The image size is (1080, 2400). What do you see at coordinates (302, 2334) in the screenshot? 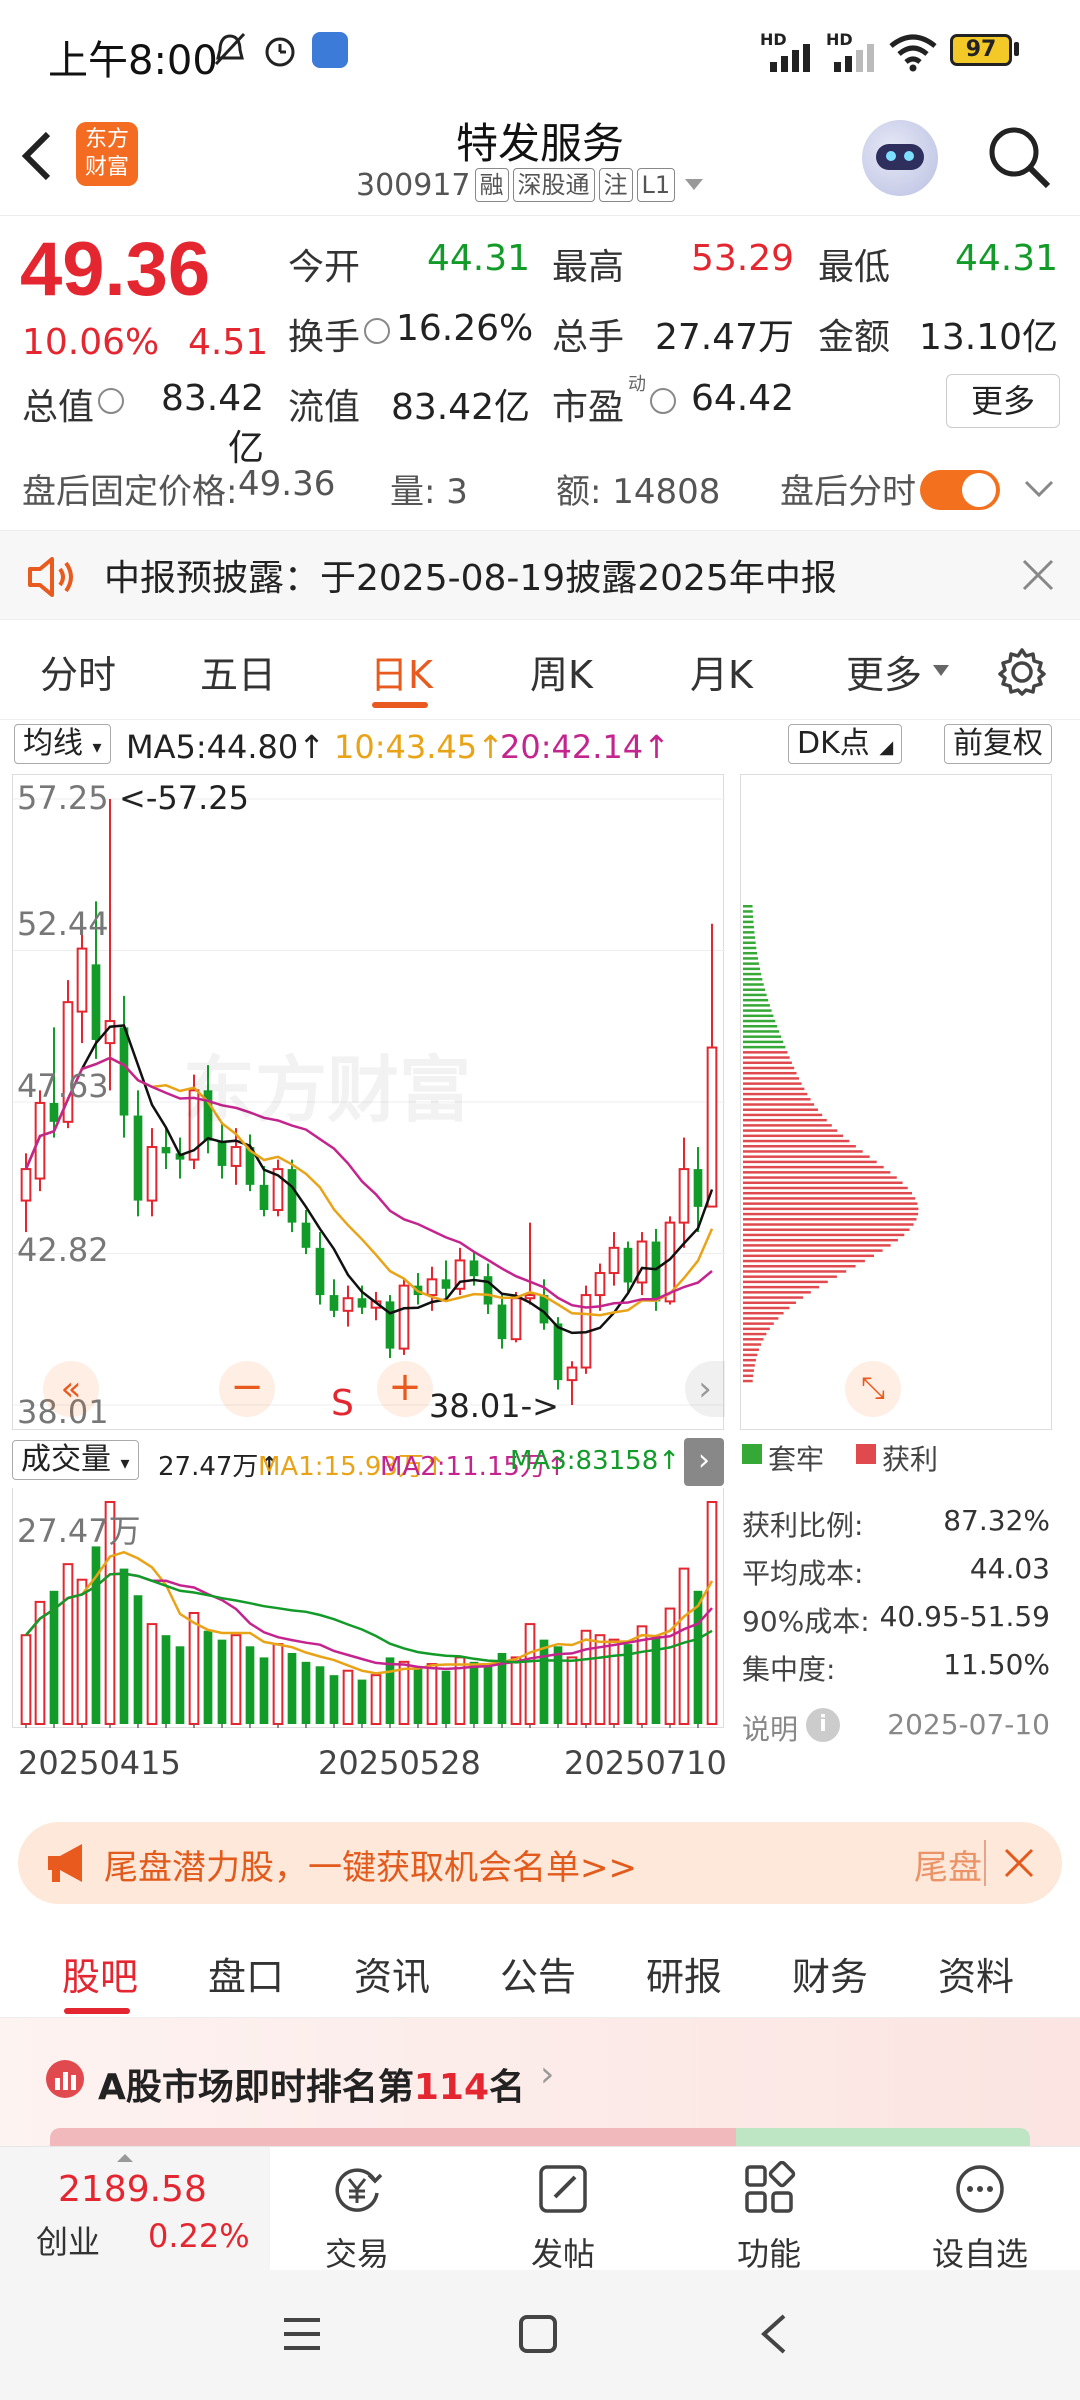
I see `menu-icon` at bounding box center [302, 2334].